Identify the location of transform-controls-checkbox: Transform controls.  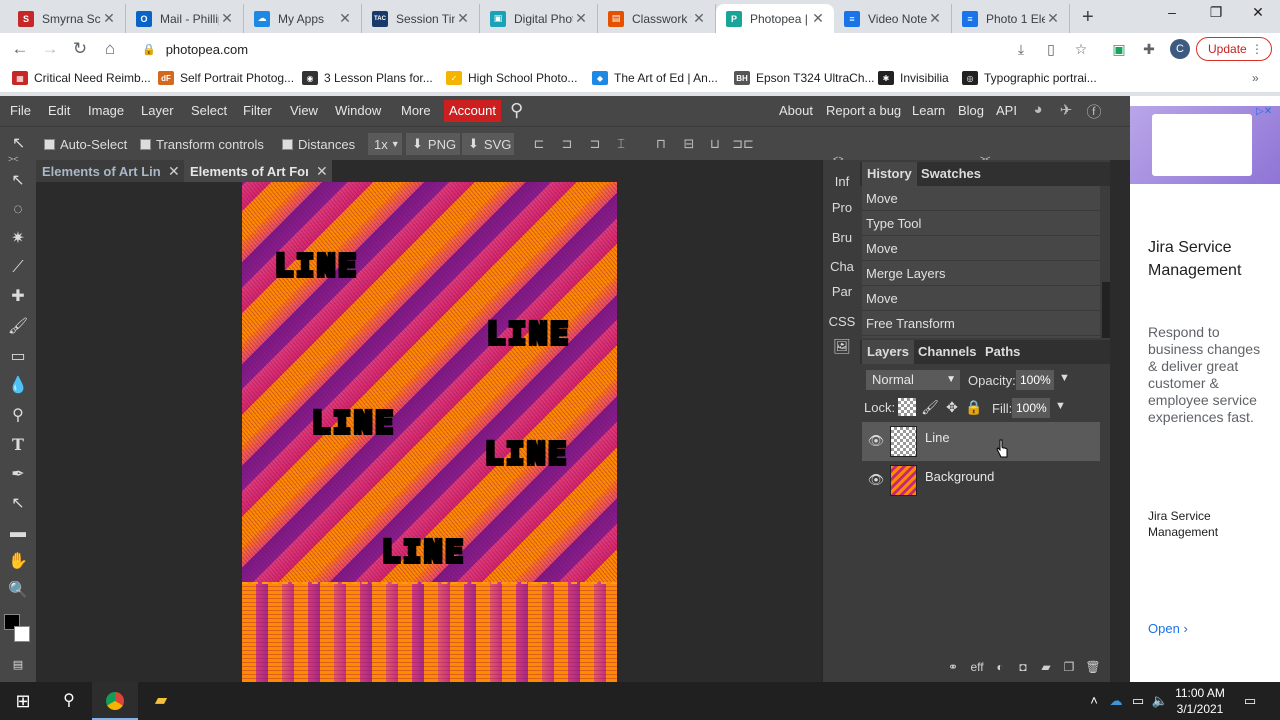
(202, 144).